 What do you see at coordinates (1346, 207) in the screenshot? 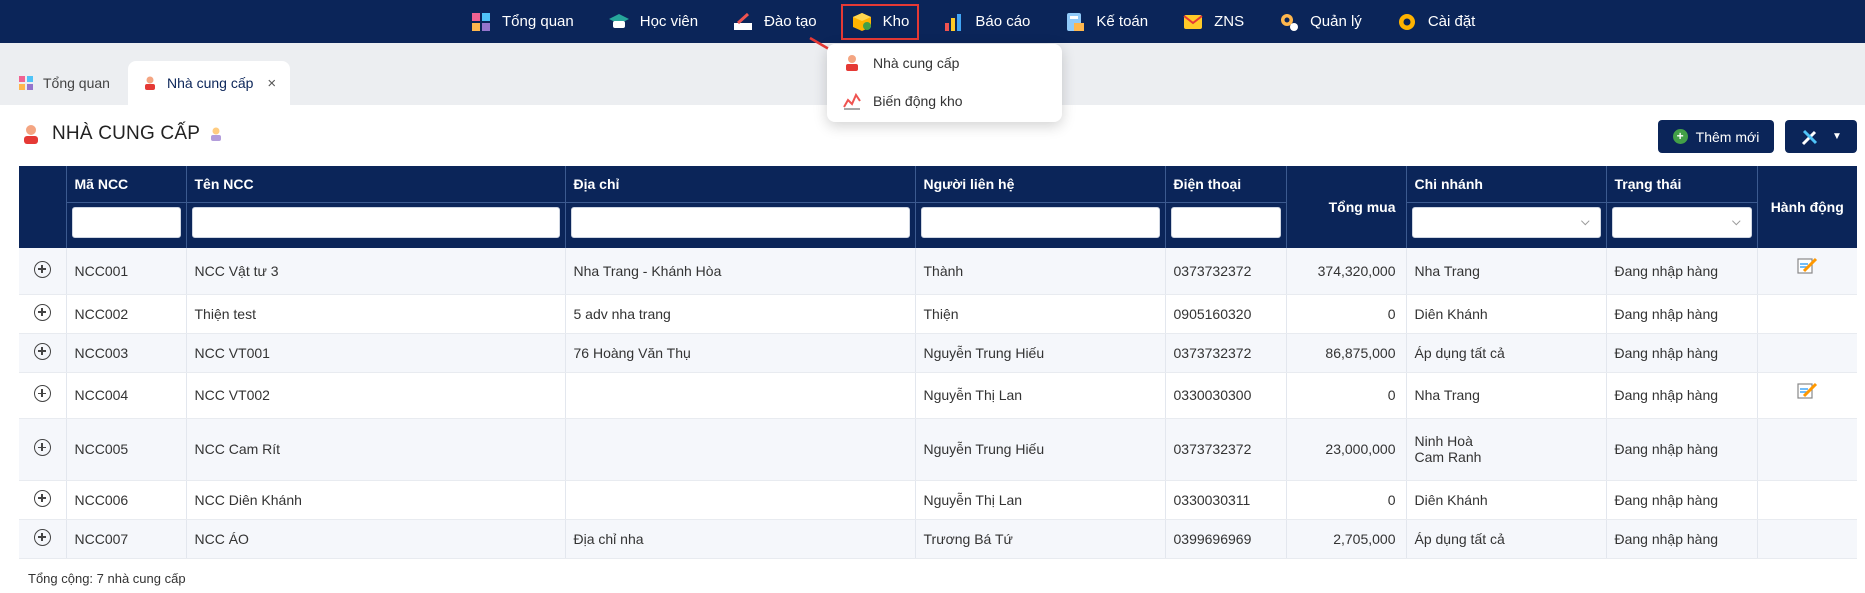
I see `header-total: Tổng mua` at bounding box center [1346, 207].